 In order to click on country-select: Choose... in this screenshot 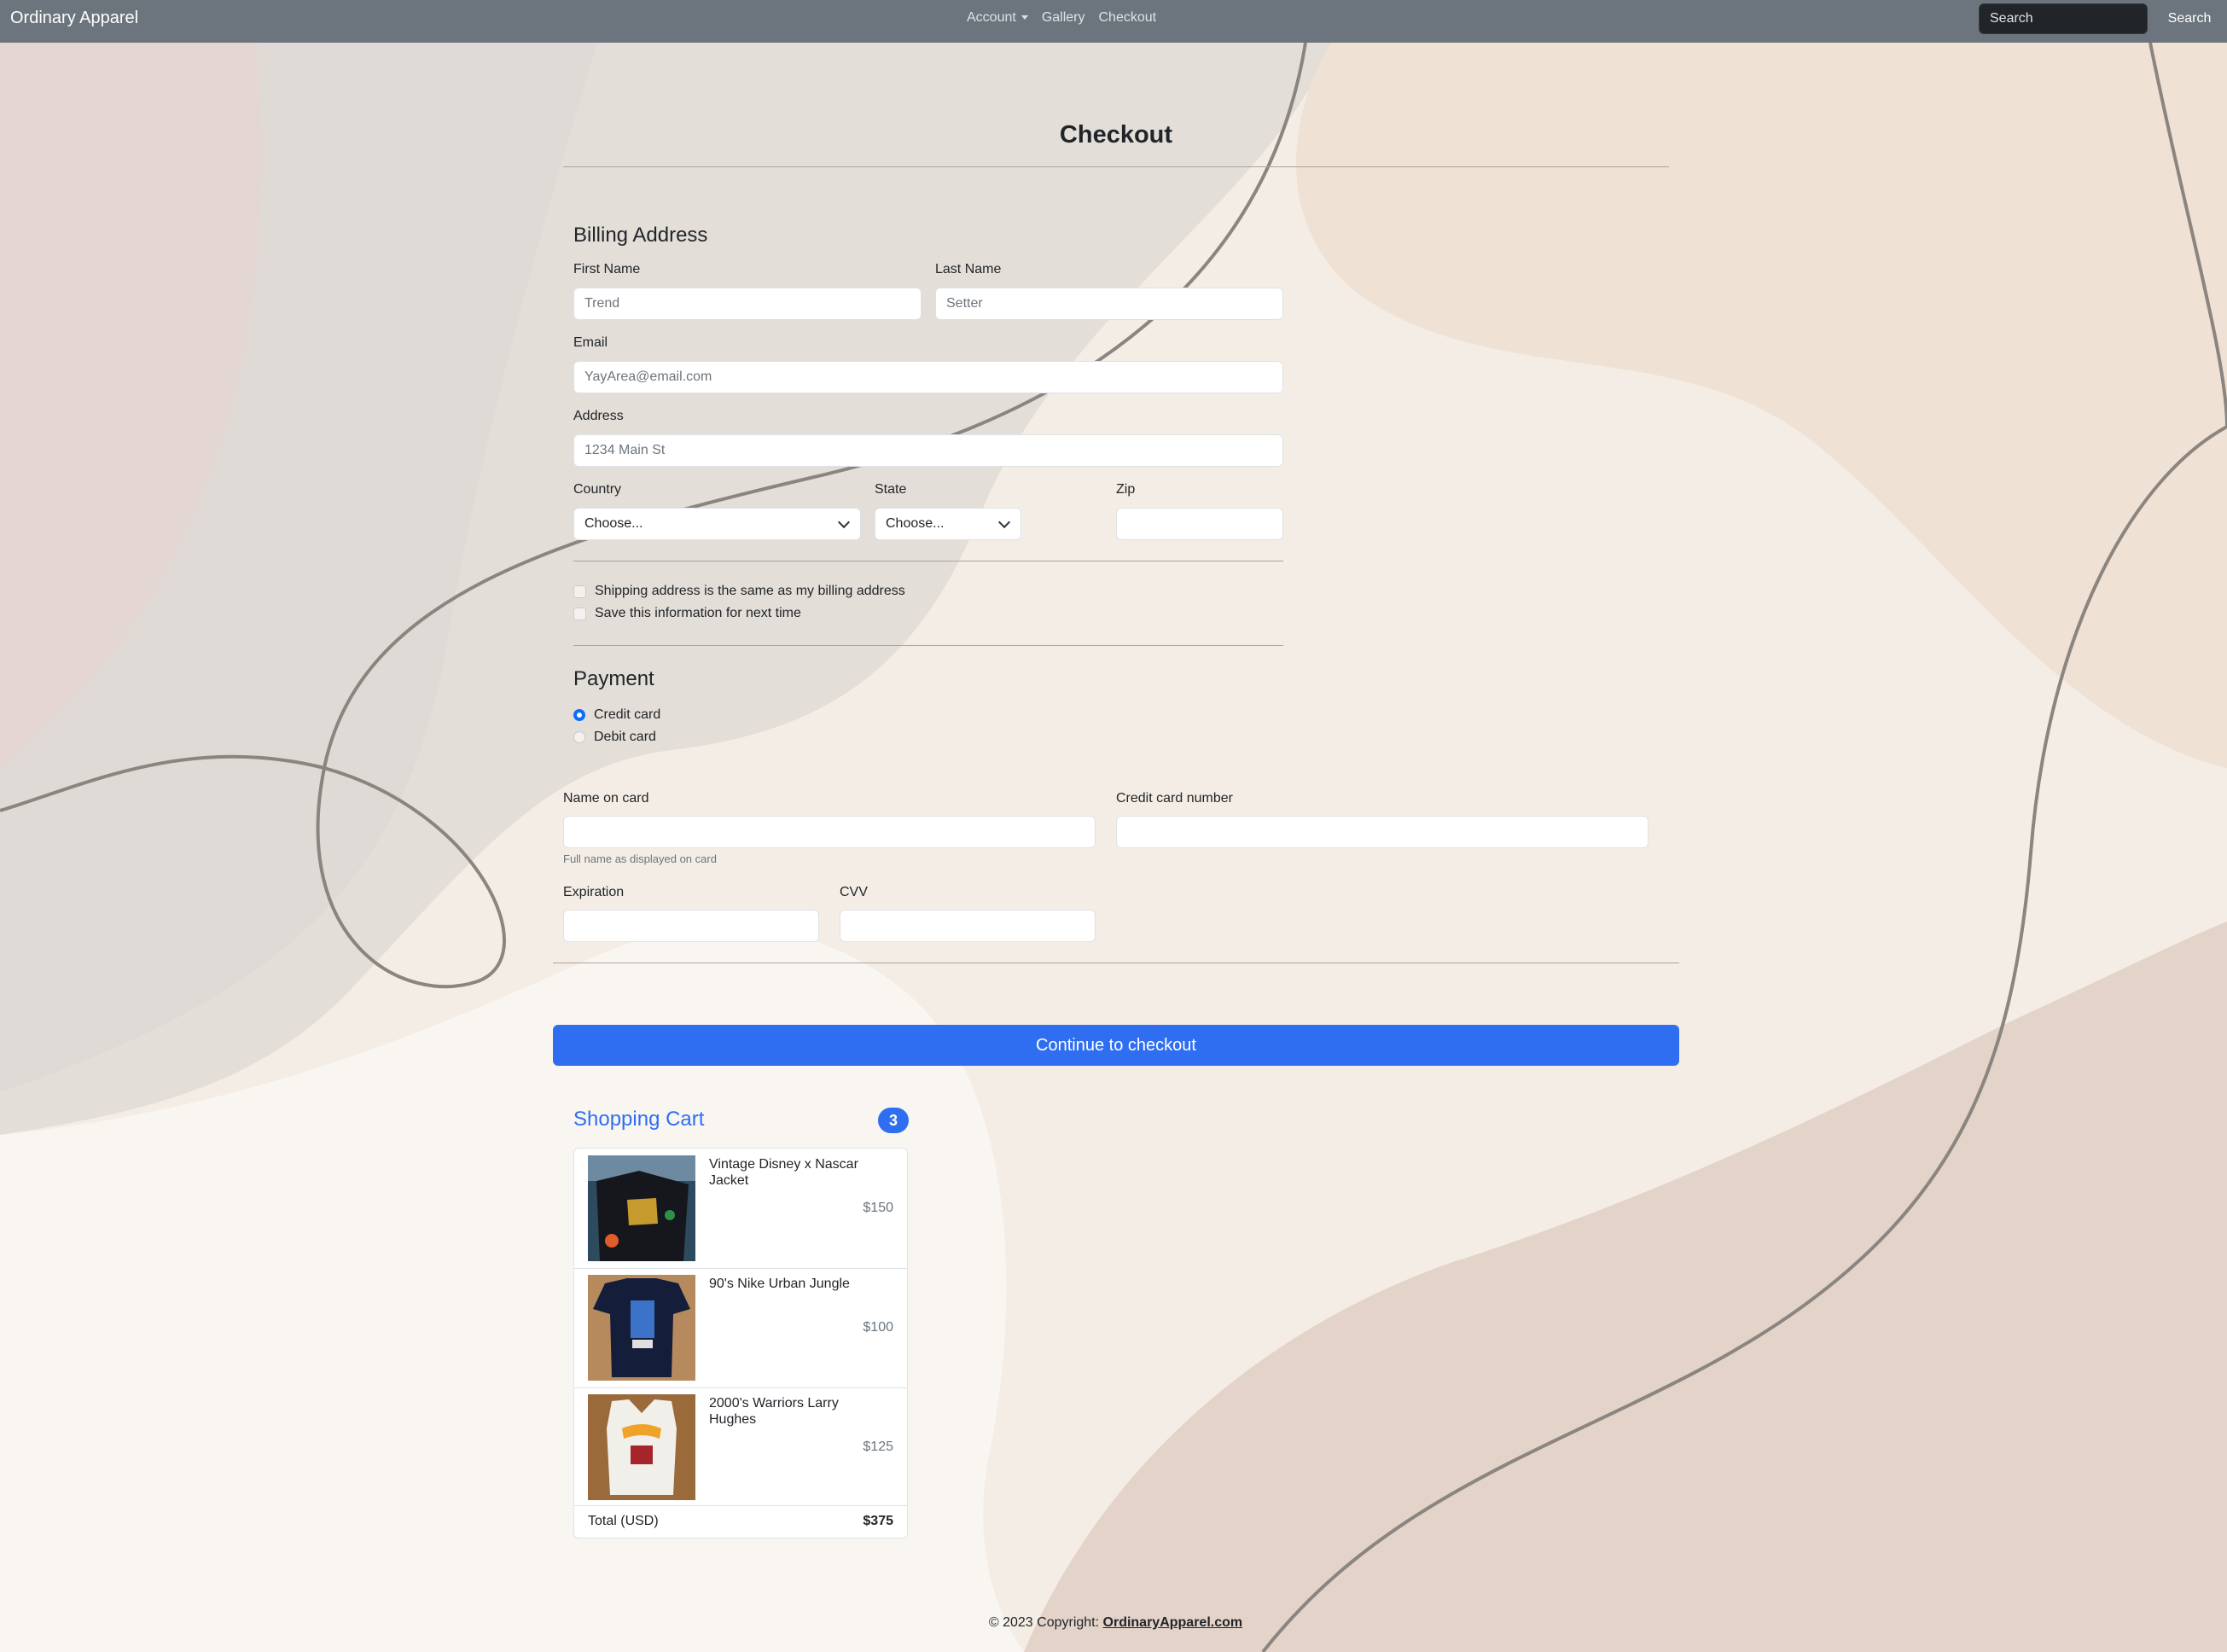, I will do `click(717, 524)`.